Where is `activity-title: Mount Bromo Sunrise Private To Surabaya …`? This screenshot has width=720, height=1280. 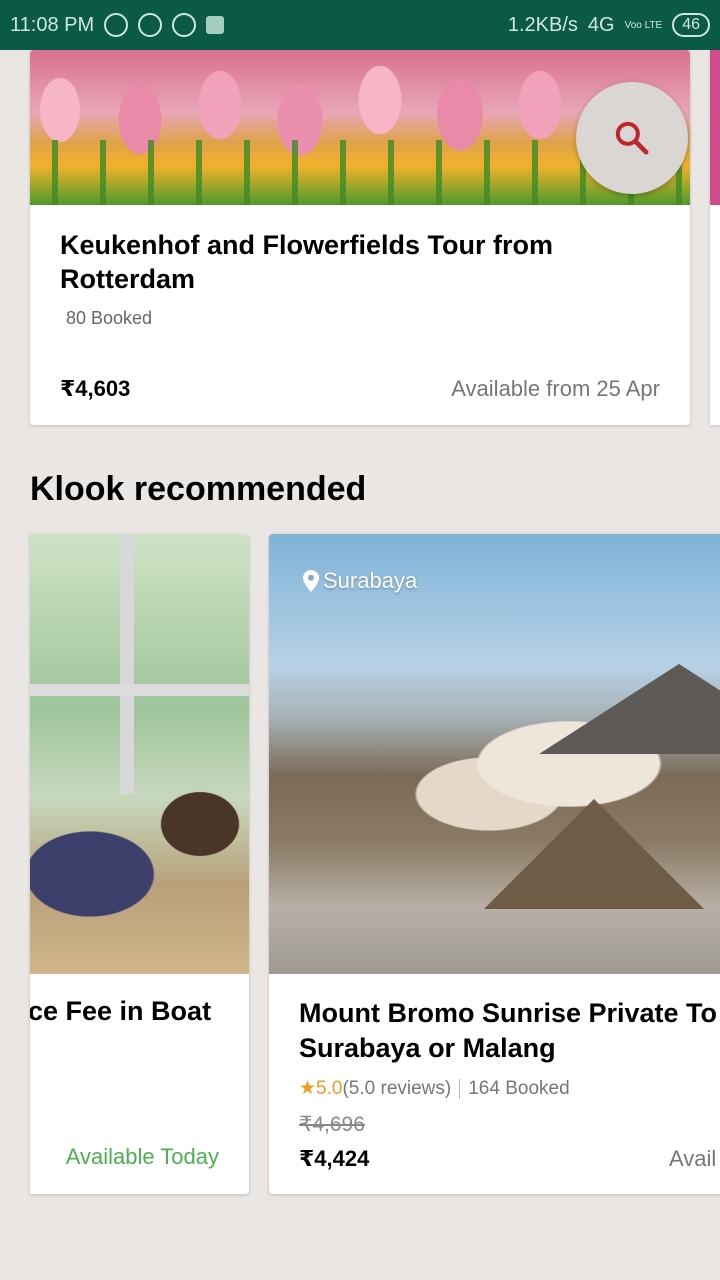
activity-title: Mount Bromo Sunrise Private To Surabaya … is located at coordinates (508, 1030).